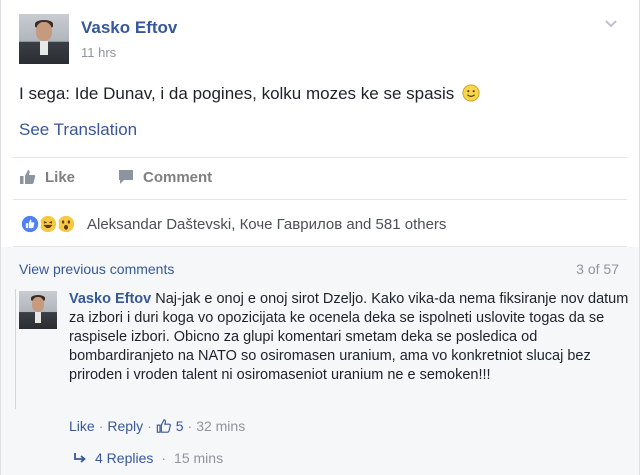 The width and height of the screenshot is (640, 475). What do you see at coordinates (471, 93) in the screenshot?
I see `slightly-smiling-face-icon` at bounding box center [471, 93].